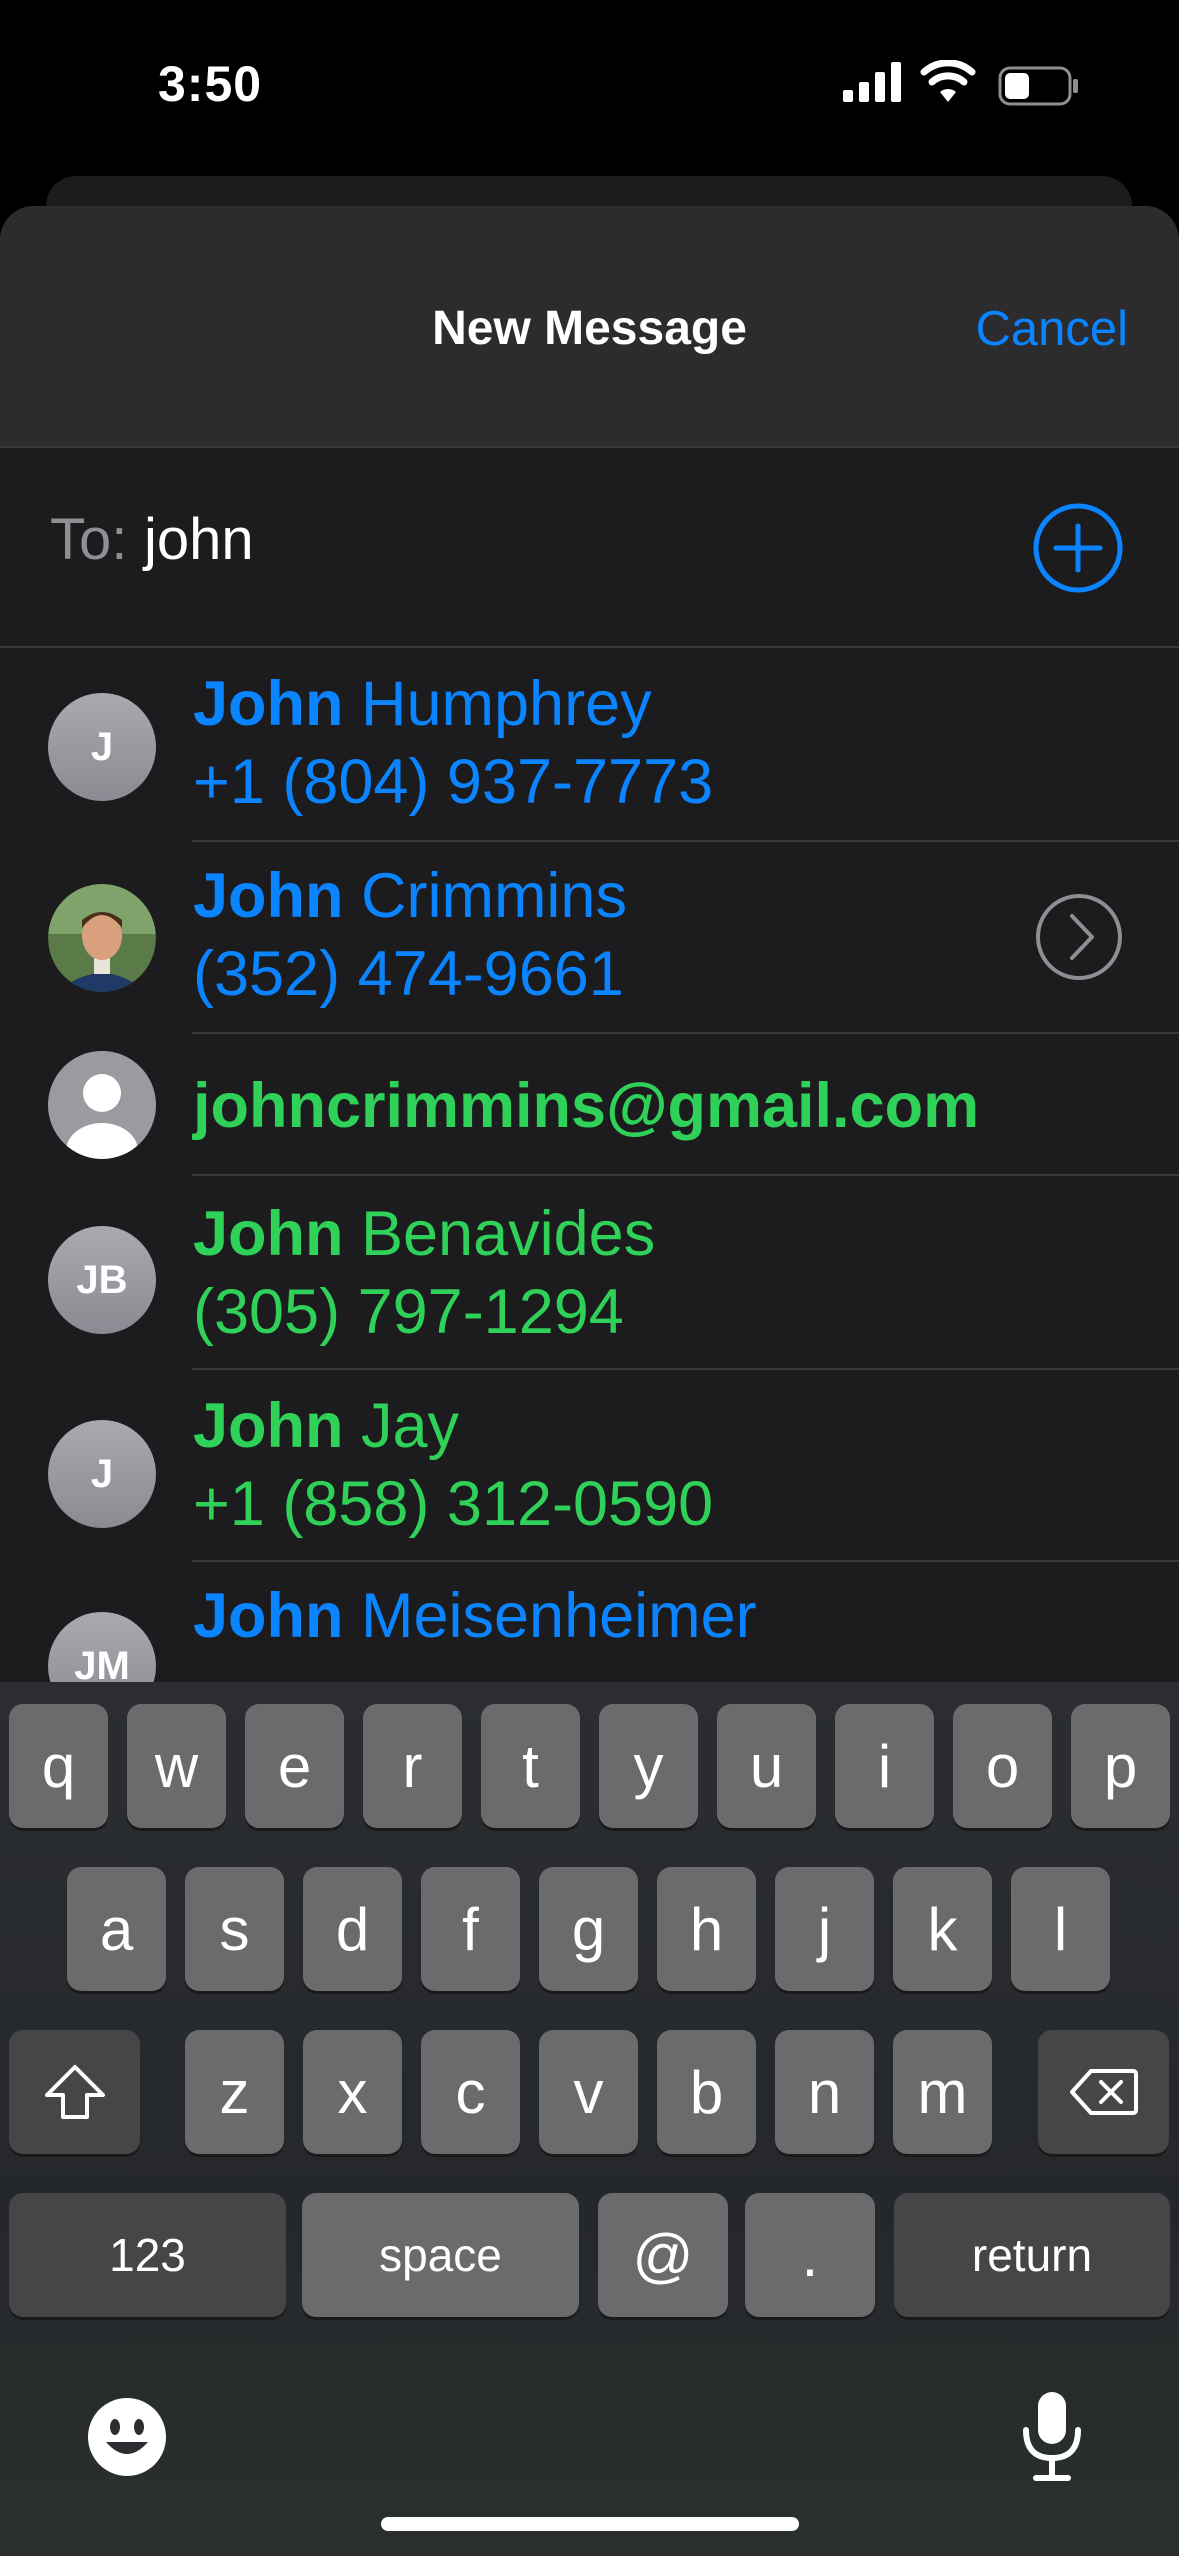  Describe the element at coordinates (89, 539) in the screenshot. I see `to-label: To:` at that location.